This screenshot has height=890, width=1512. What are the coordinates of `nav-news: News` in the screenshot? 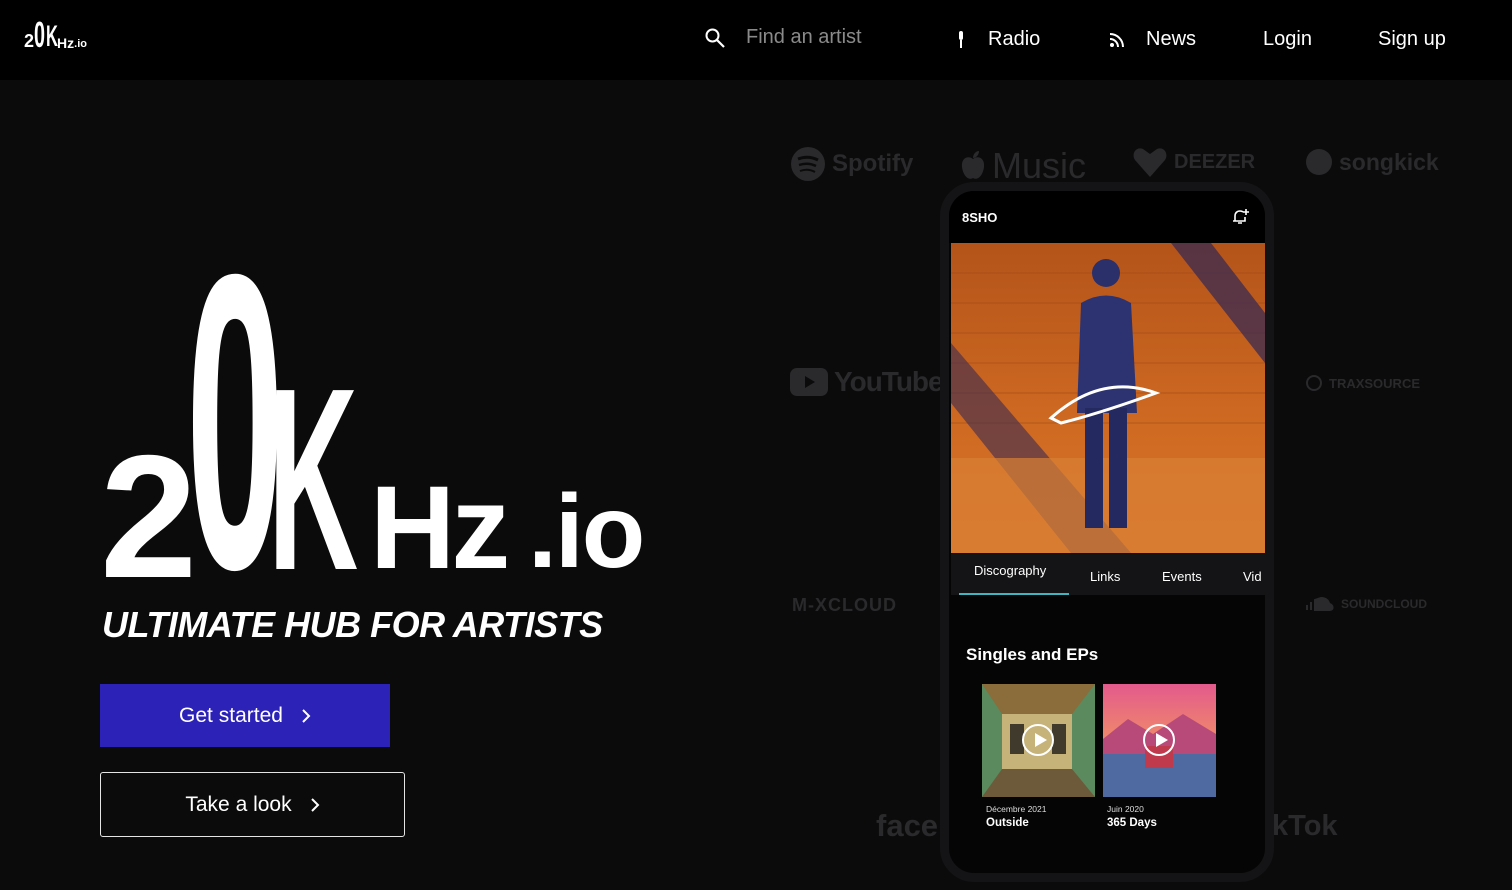 It's located at (1152, 39).